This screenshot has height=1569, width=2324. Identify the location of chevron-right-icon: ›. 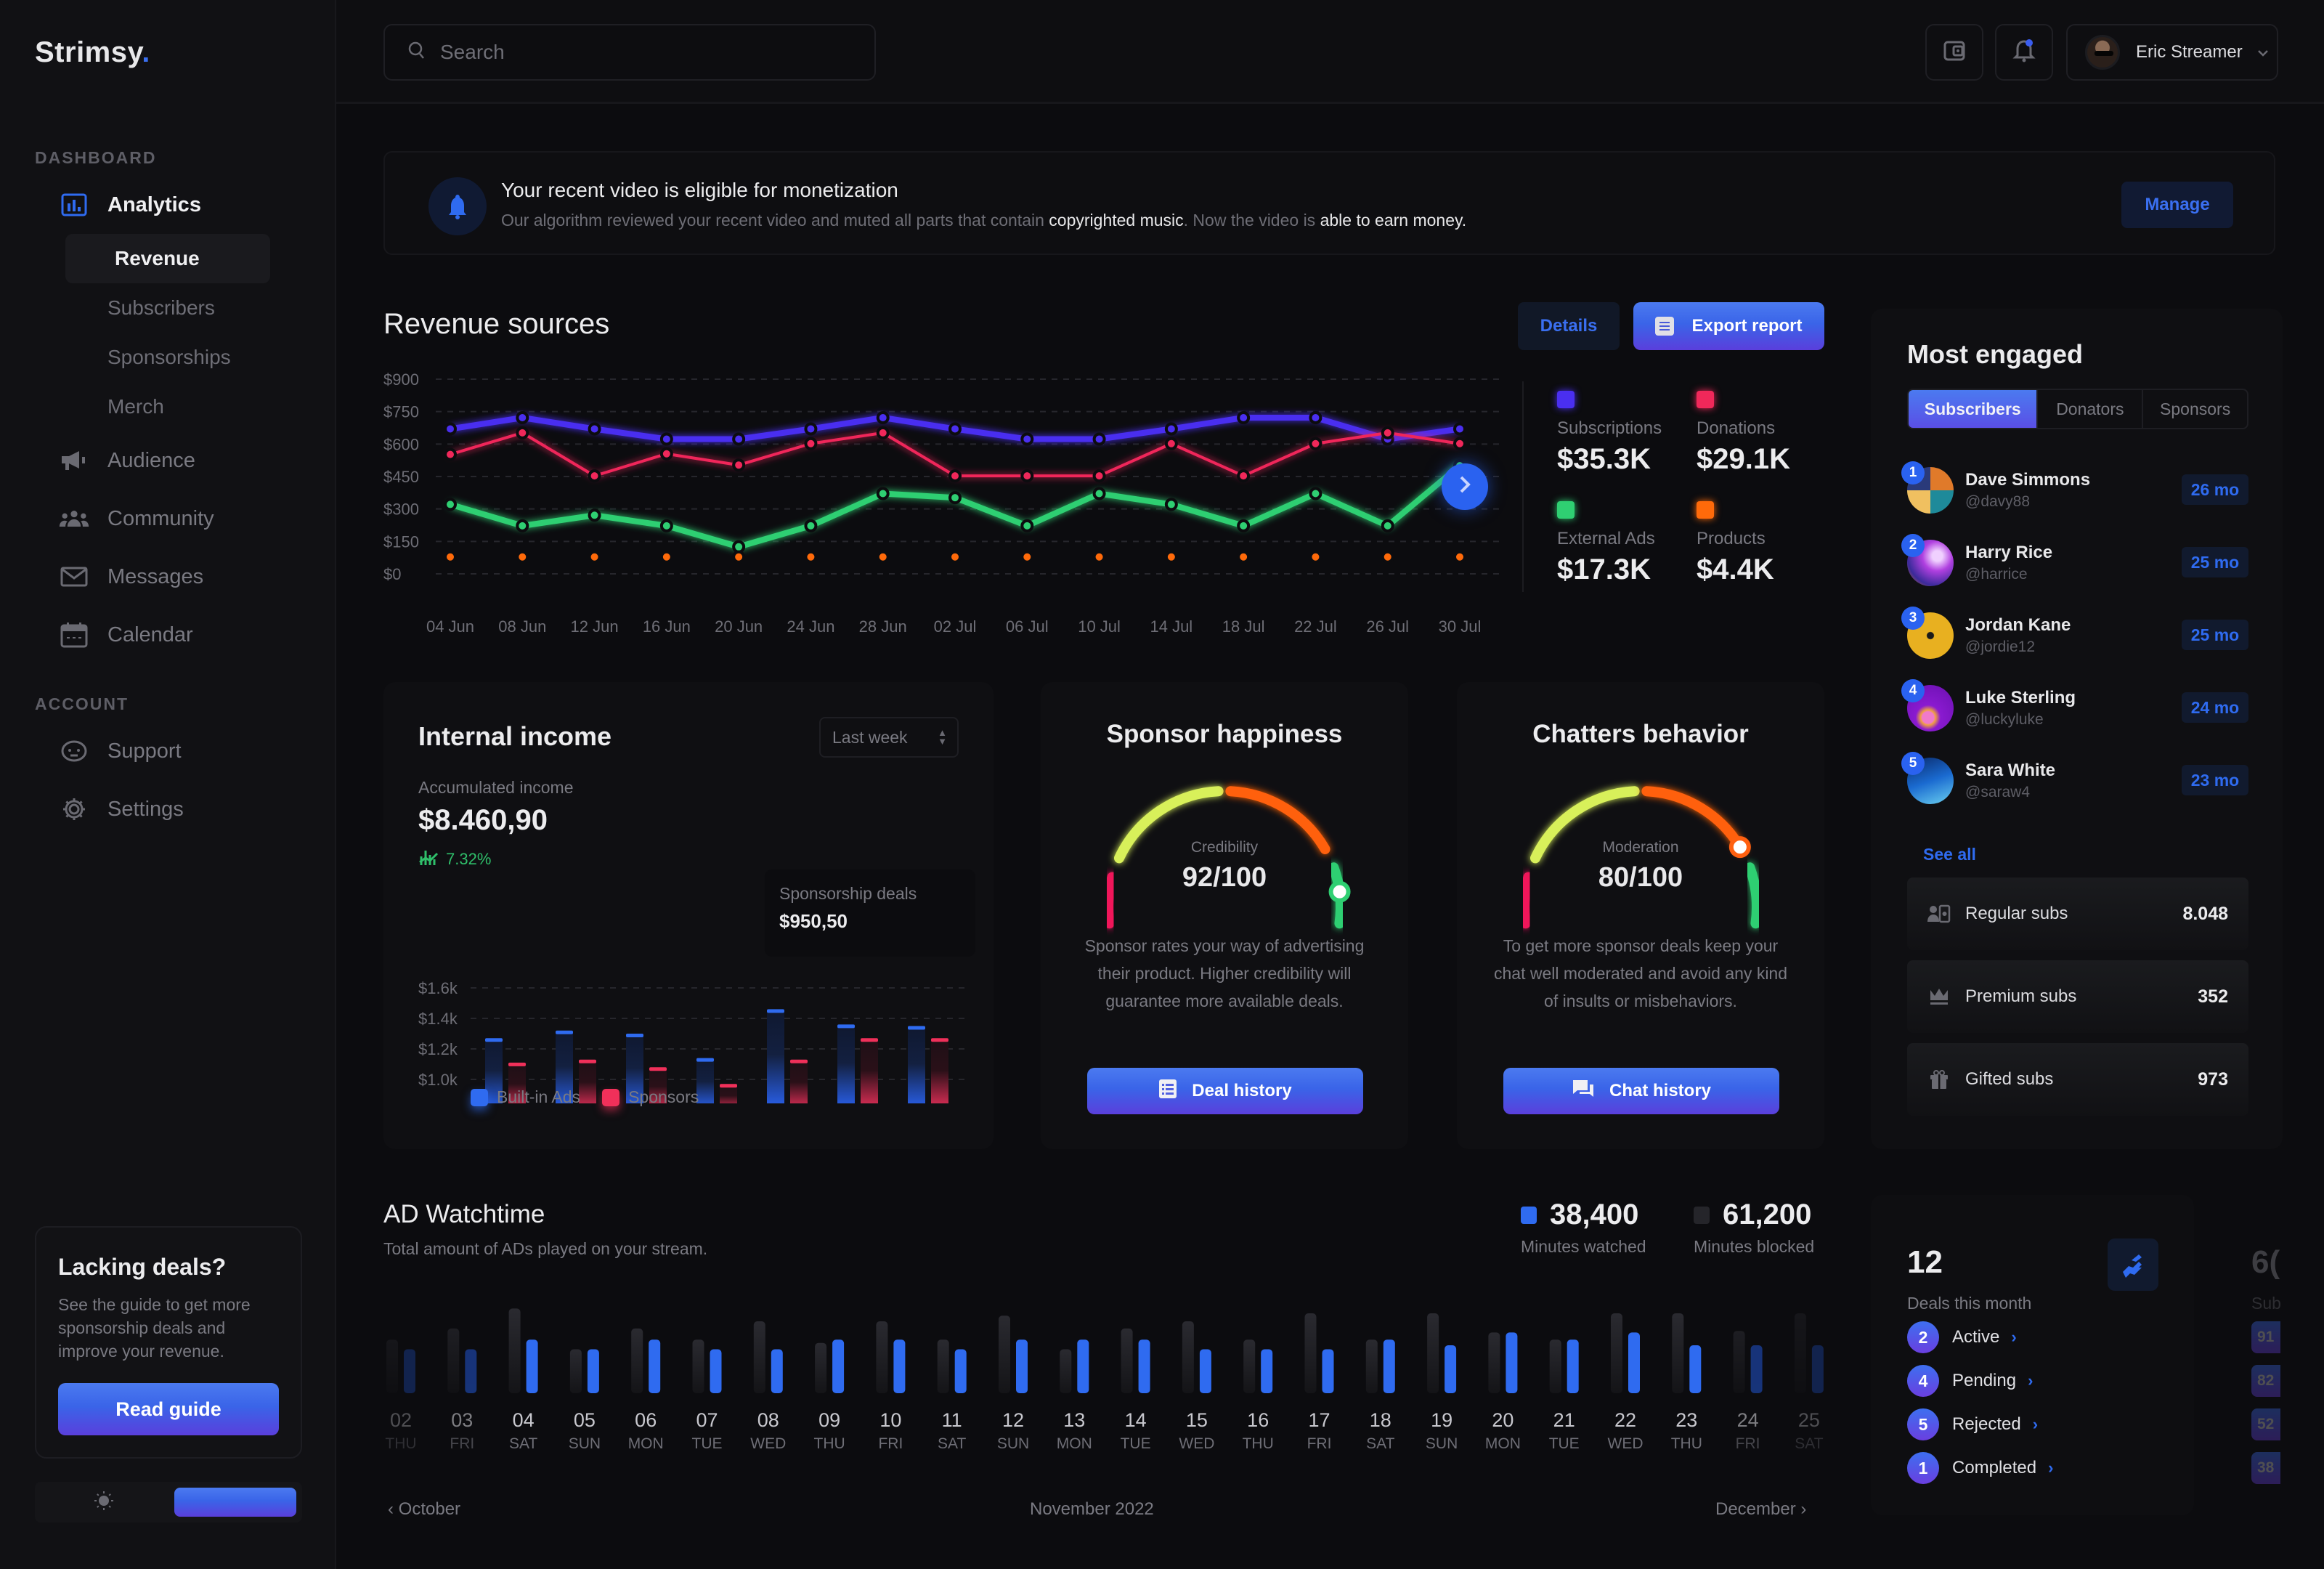
(2051, 1468).